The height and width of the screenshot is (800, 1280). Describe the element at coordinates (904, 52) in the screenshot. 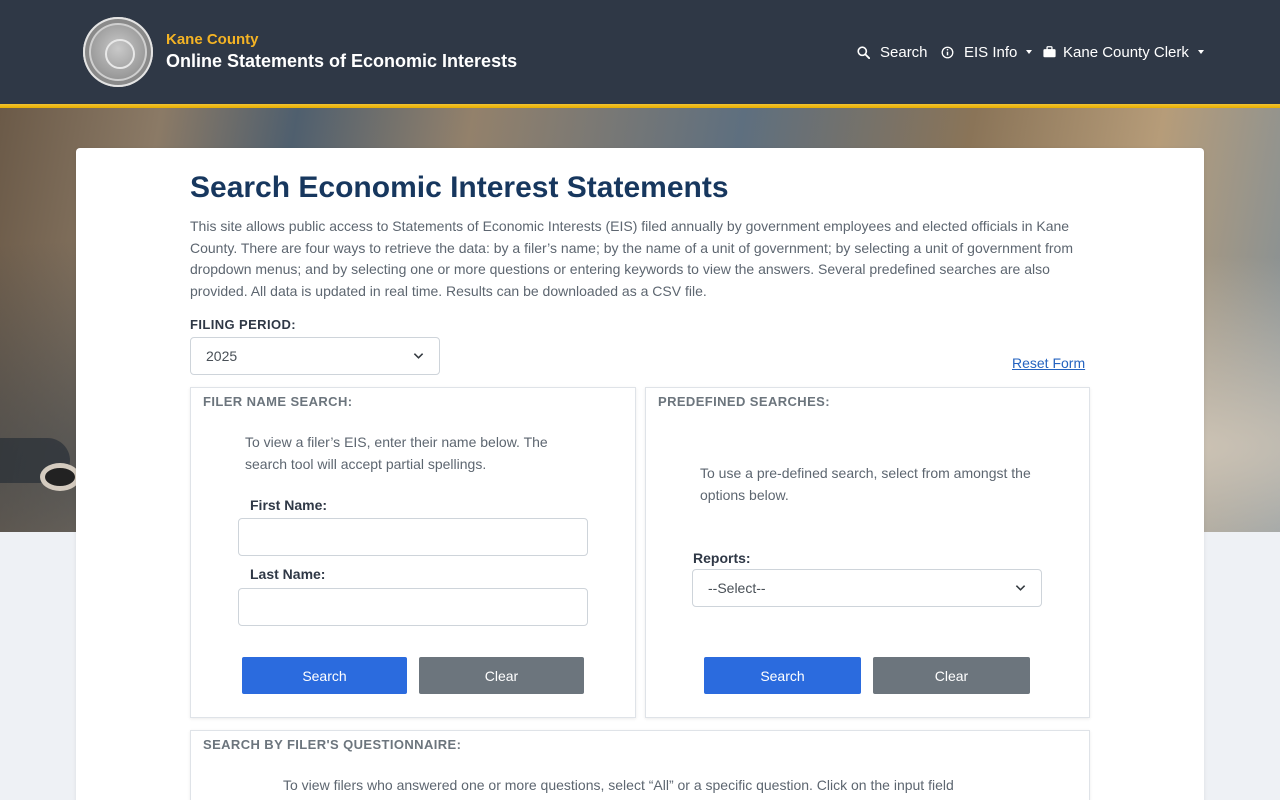

I see `nav-search-label: Search` at that location.